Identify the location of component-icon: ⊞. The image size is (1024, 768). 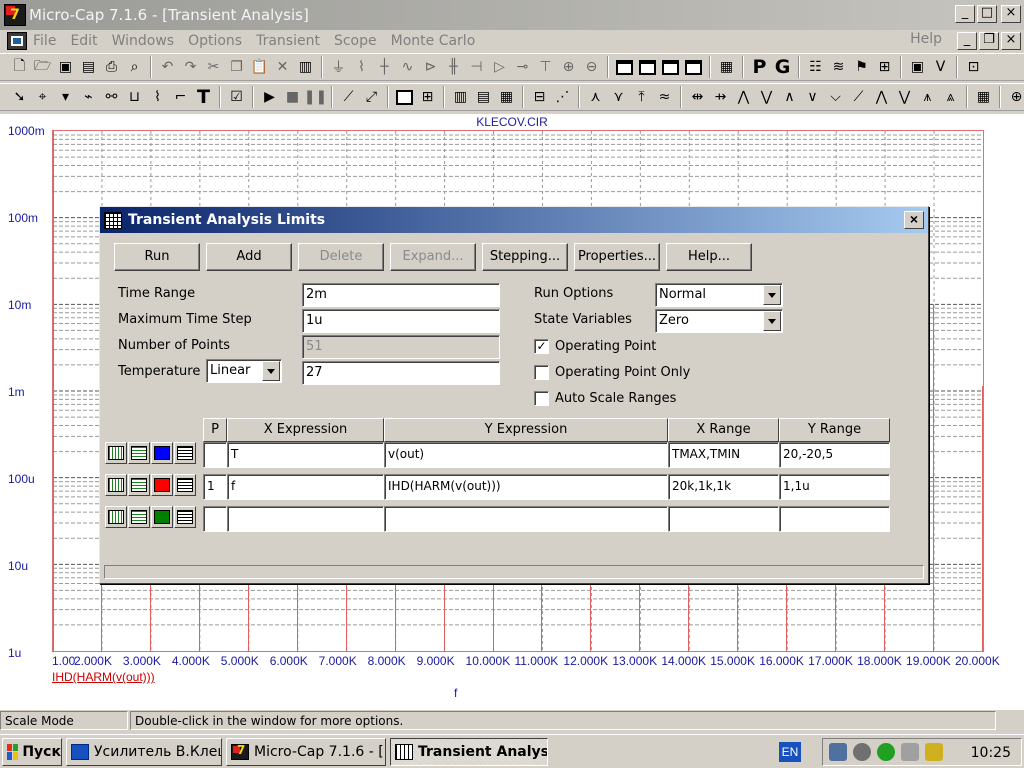
(884, 67).